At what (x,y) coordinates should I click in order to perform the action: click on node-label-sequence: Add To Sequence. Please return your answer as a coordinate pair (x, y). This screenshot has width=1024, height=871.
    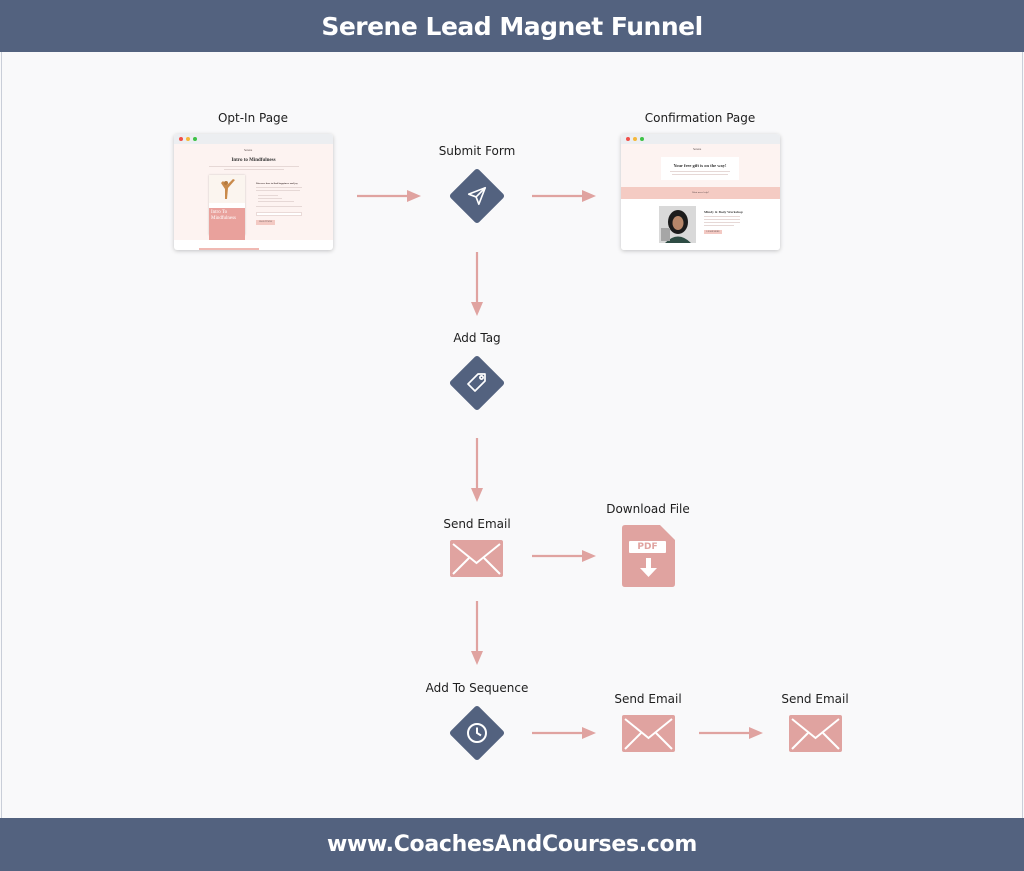
    Looking at the image, I should click on (477, 688).